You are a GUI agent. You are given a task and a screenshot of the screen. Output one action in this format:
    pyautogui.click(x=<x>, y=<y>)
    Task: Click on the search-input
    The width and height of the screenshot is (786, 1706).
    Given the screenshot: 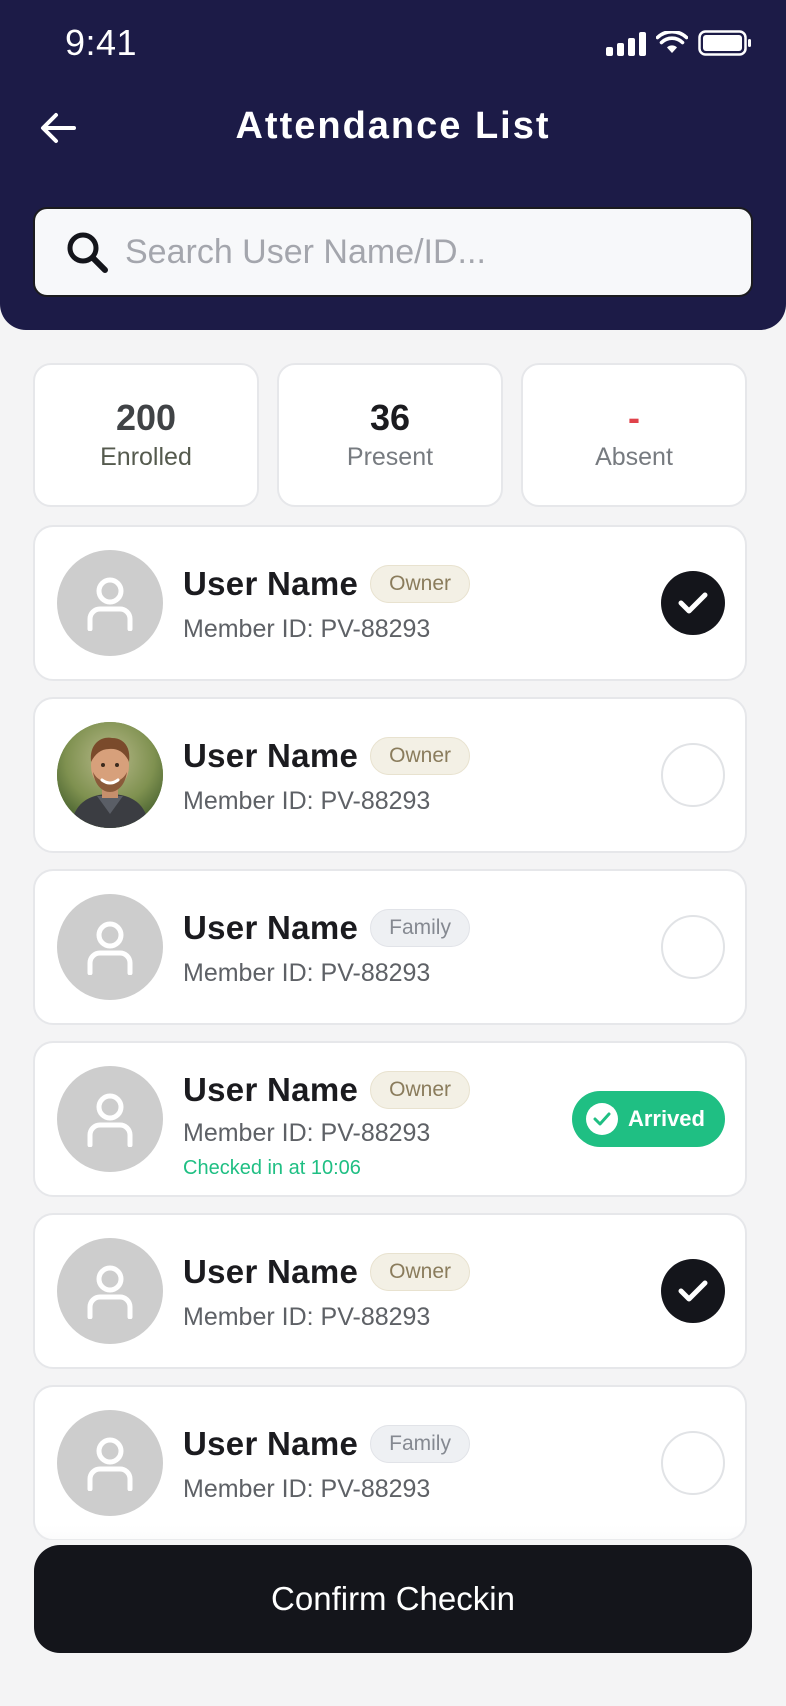 What is the action you would take?
    pyautogui.click(x=420, y=252)
    